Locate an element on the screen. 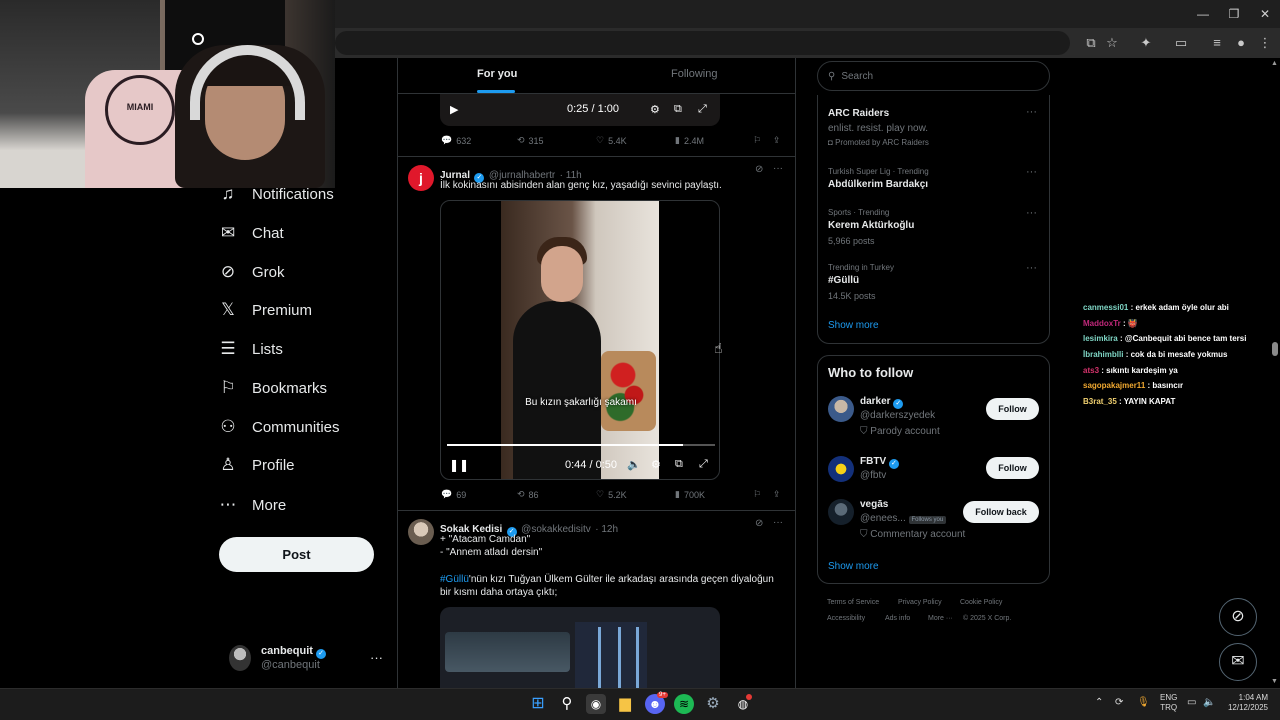 Image resolution: width=1280 pixels, height=720 pixels. suggestion-name: FBTV ✓ is located at coordinates (879, 462).